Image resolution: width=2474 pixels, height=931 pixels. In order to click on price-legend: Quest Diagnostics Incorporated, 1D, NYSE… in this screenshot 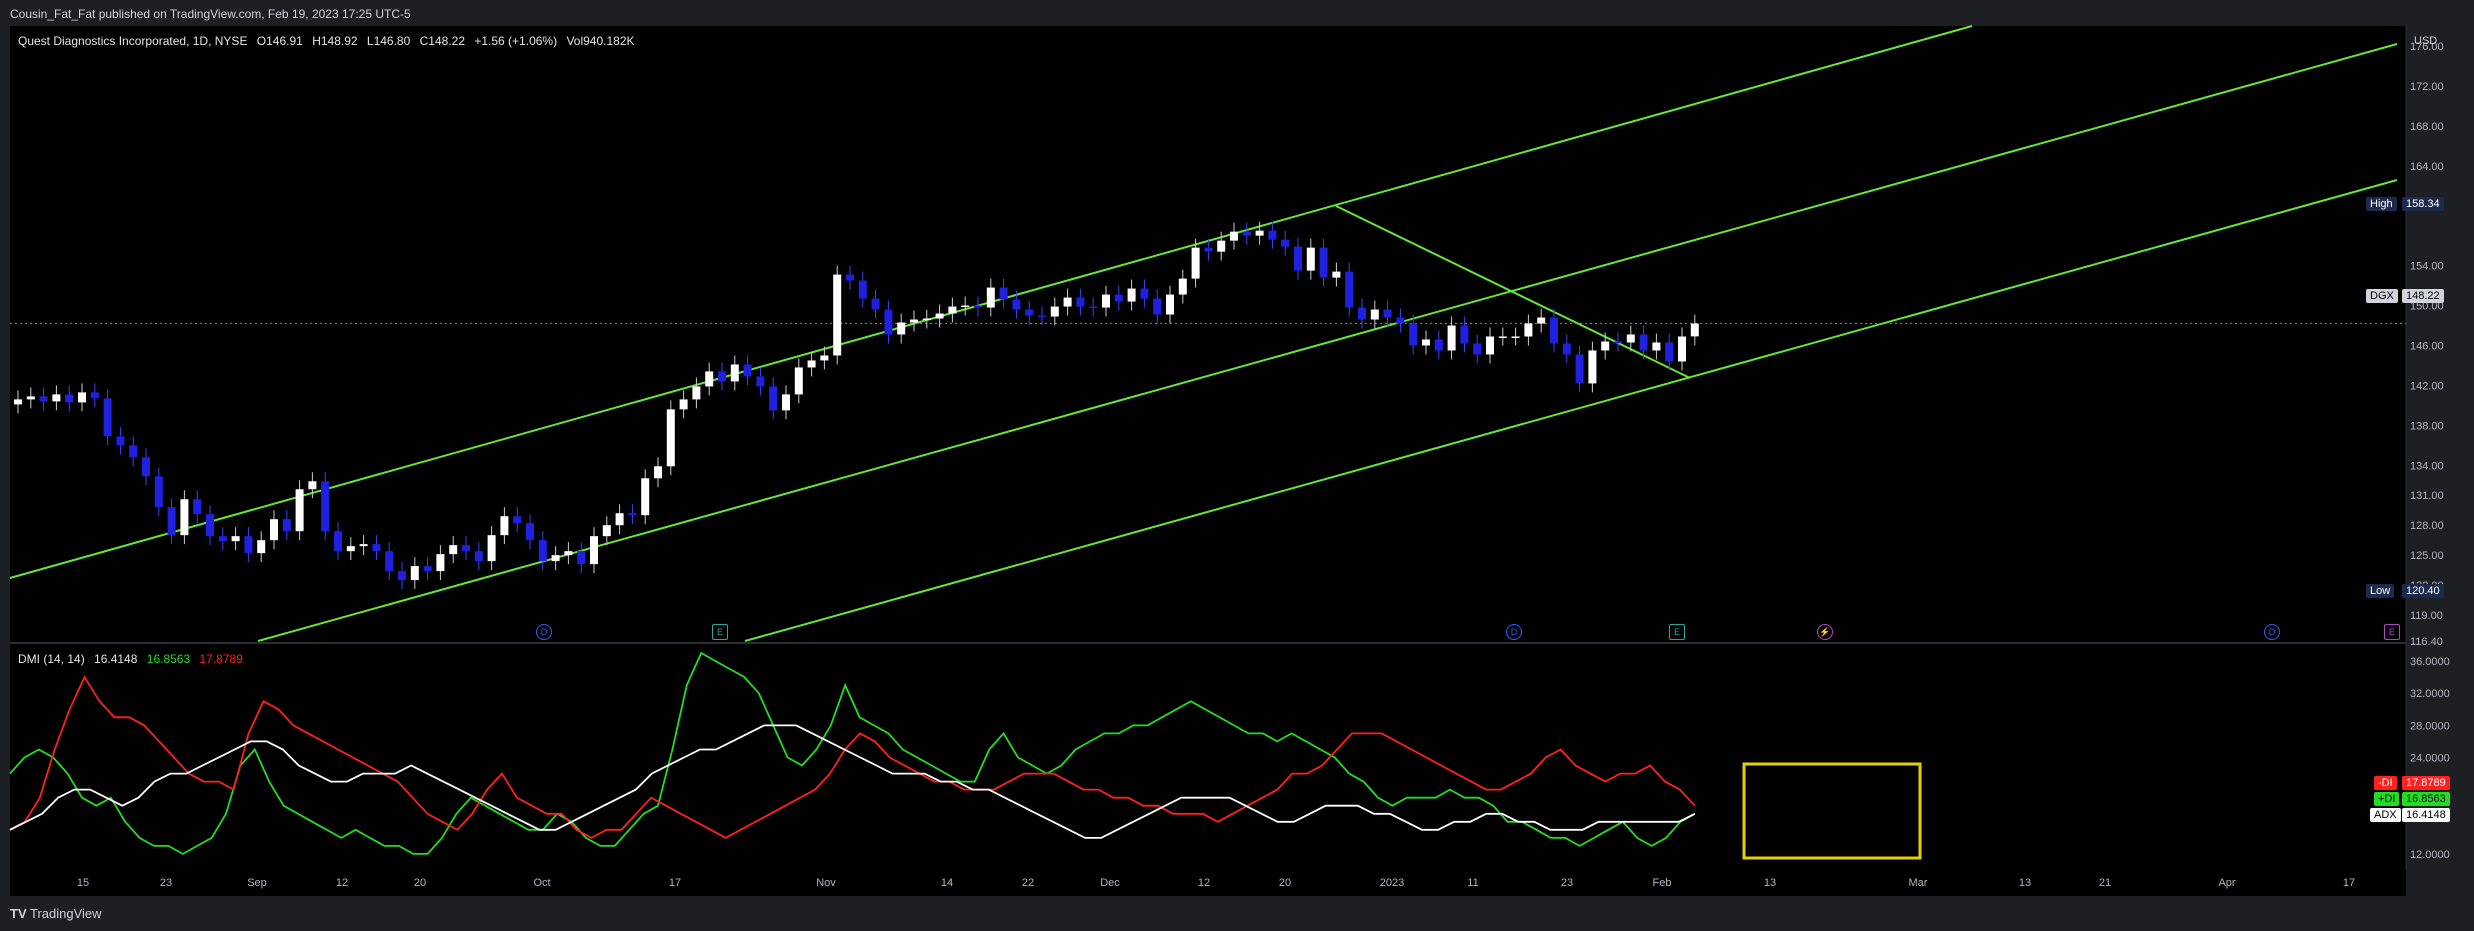, I will do `click(329, 41)`.